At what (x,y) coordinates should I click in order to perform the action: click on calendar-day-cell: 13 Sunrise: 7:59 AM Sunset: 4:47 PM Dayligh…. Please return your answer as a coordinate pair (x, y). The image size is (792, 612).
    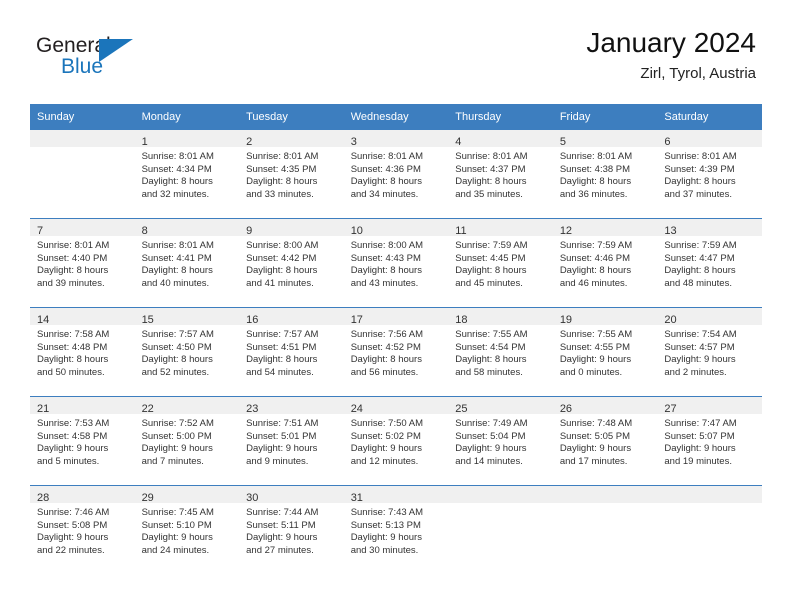
    Looking at the image, I should click on (709, 263).